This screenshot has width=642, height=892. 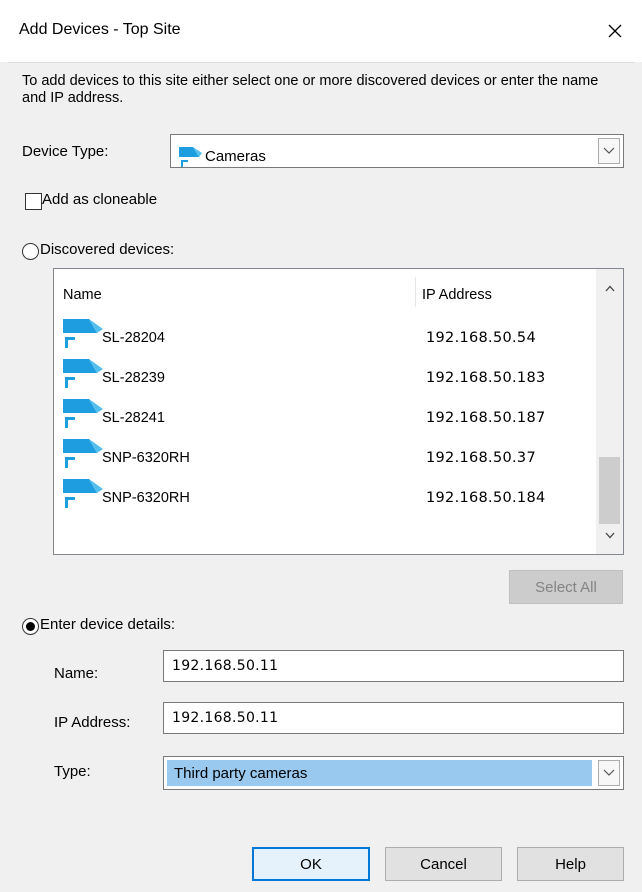 I want to click on device-type-label: Device Type:, so click(x=65, y=151).